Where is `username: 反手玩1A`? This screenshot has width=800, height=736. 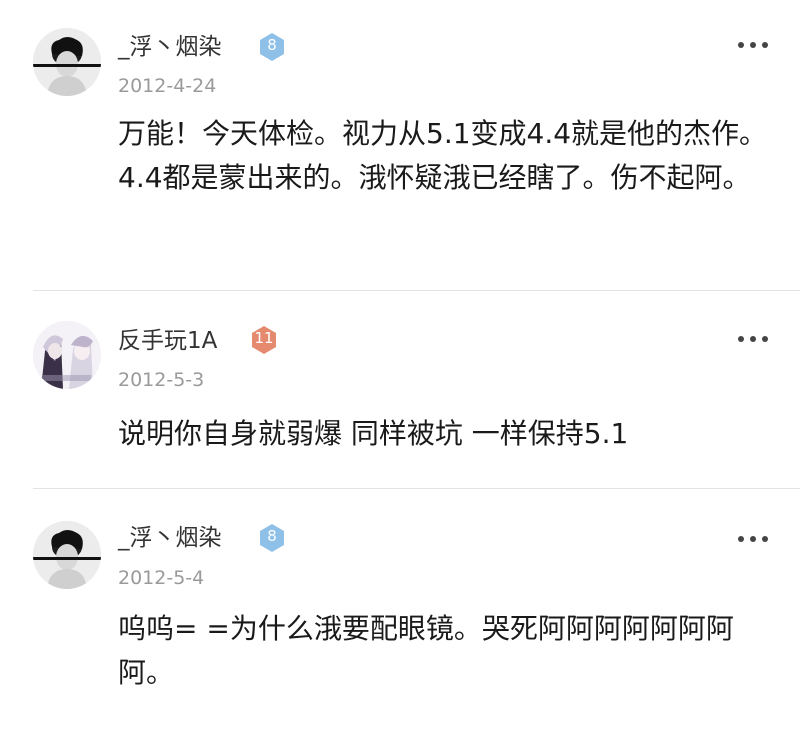 username: 反手玩1A is located at coordinates (167, 341).